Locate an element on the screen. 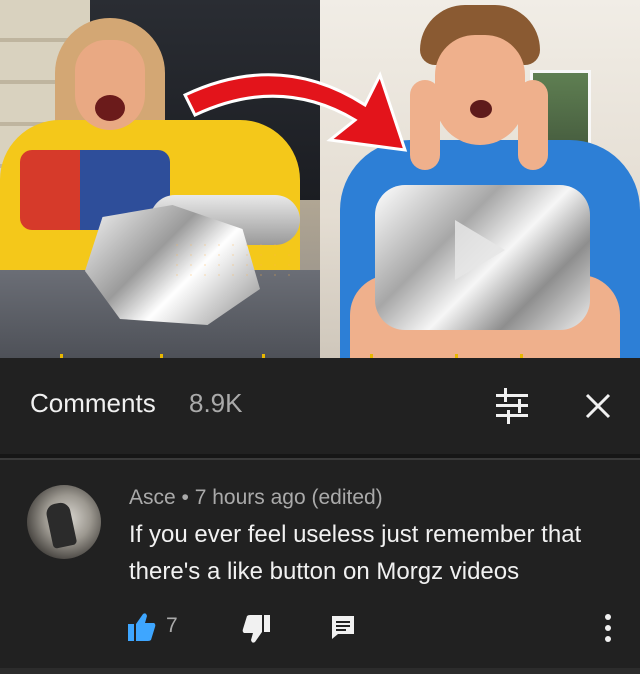 Image resolution: width=640 pixels, height=674 pixels. man-mouth is located at coordinates (481, 109).